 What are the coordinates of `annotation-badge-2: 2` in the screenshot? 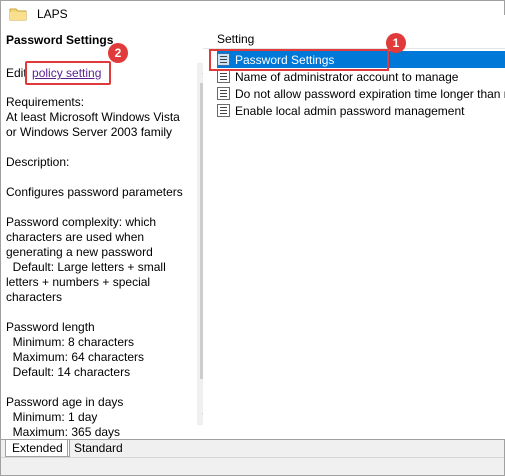 It's located at (118, 53).